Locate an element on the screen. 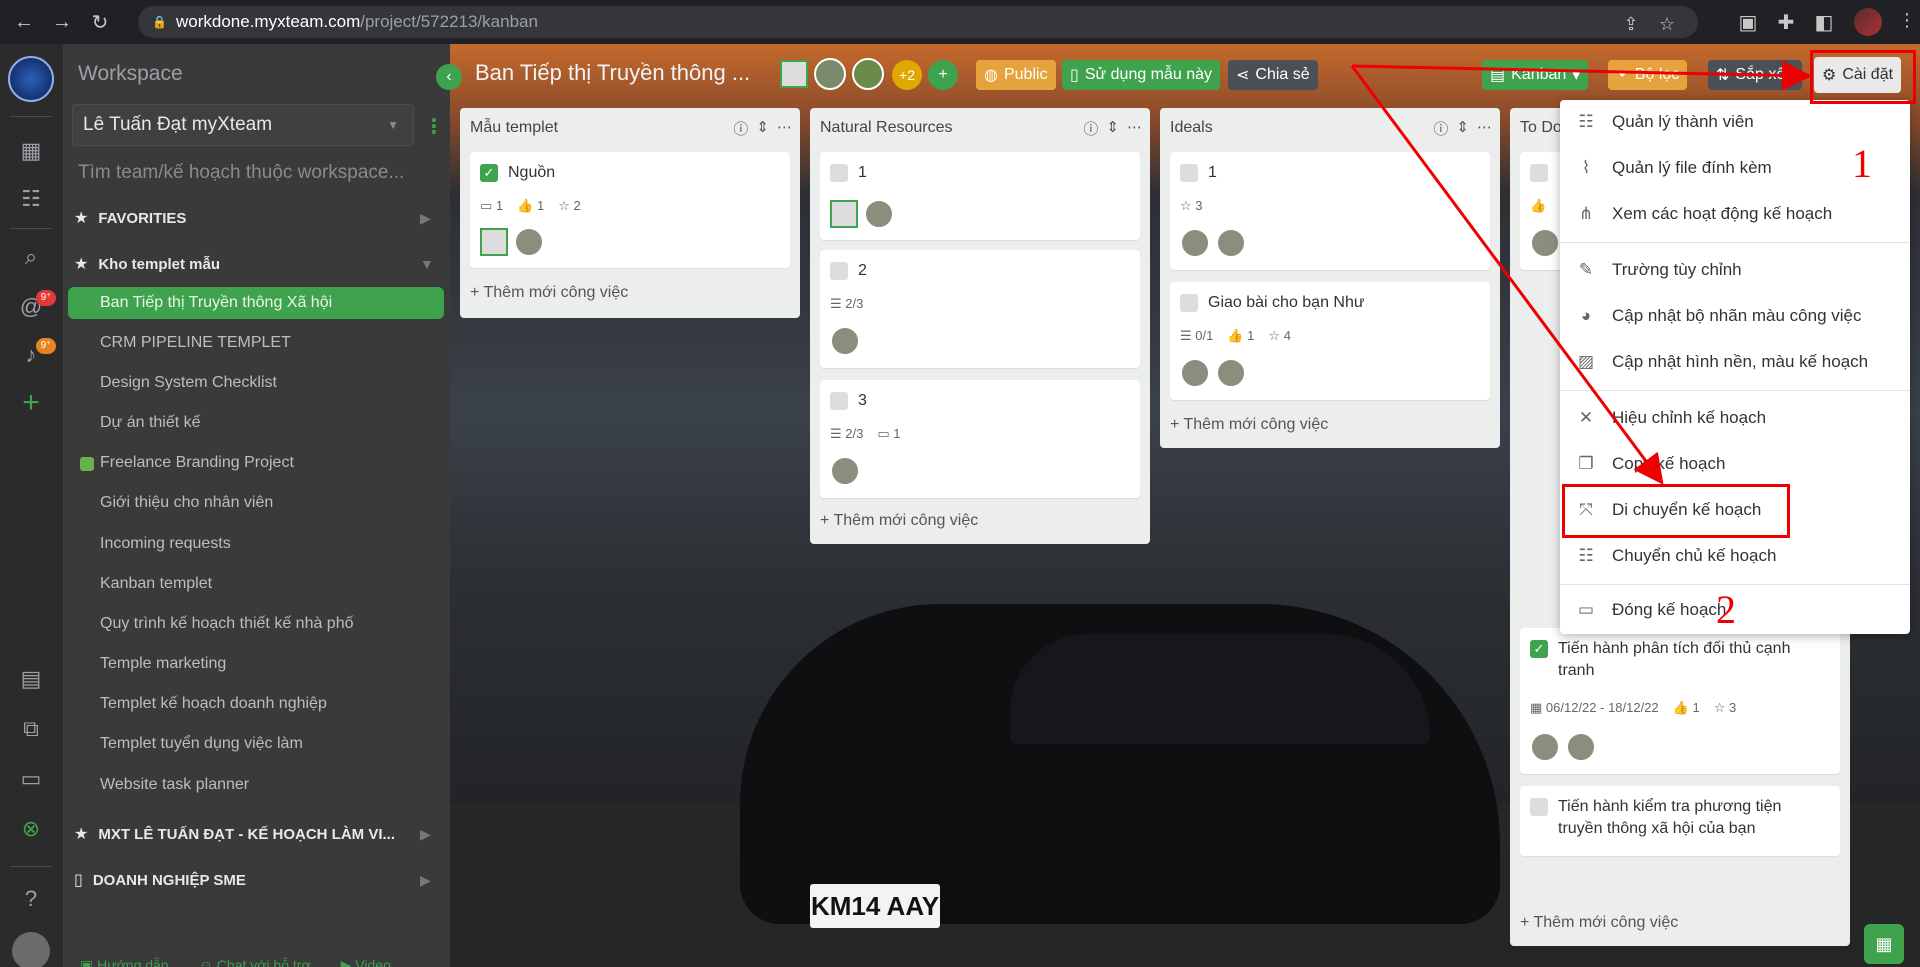 The height and width of the screenshot is (967, 1920). search-icon: ⌕ is located at coordinates (31, 257).